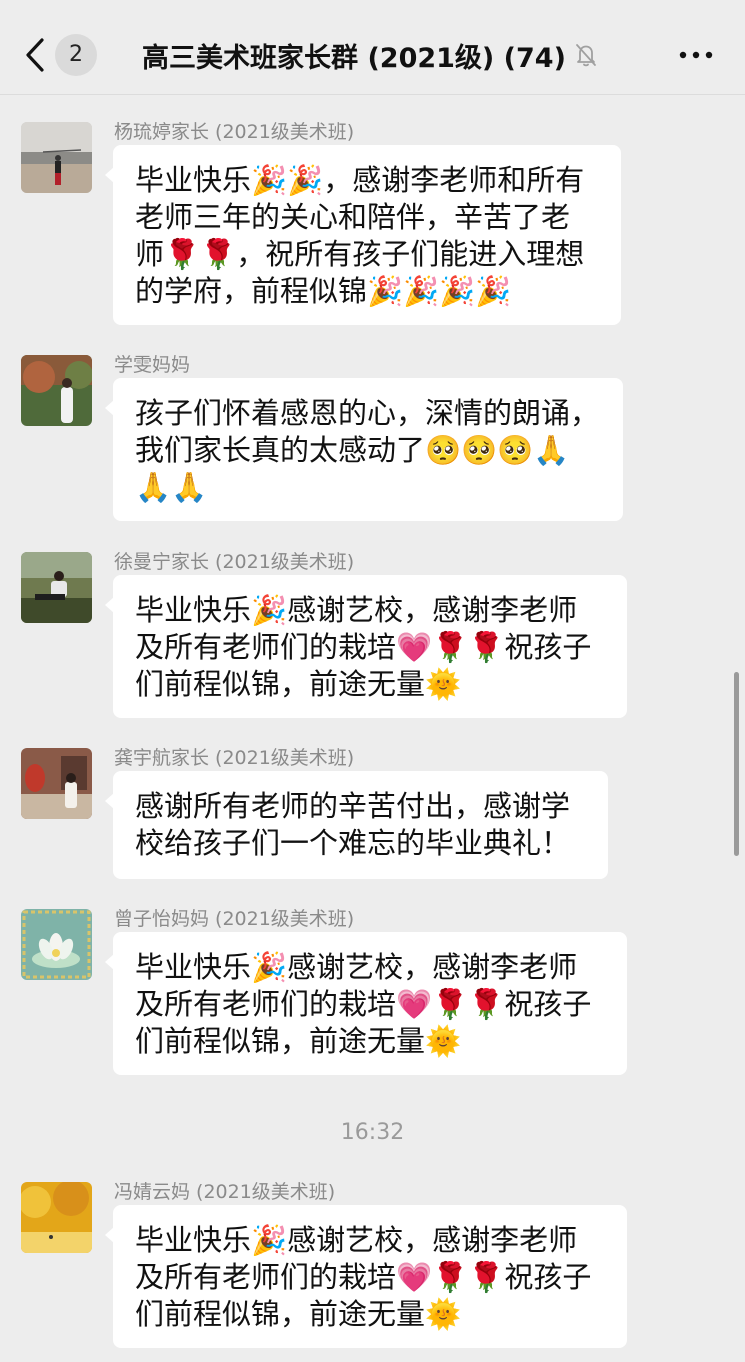 The height and width of the screenshot is (1362, 745). What do you see at coordinates (352, 450) in the screenshot?
I see `message-text: 我们家长真的太感动了🥺🥺🥺🙏` at bounding box center [352, 450].